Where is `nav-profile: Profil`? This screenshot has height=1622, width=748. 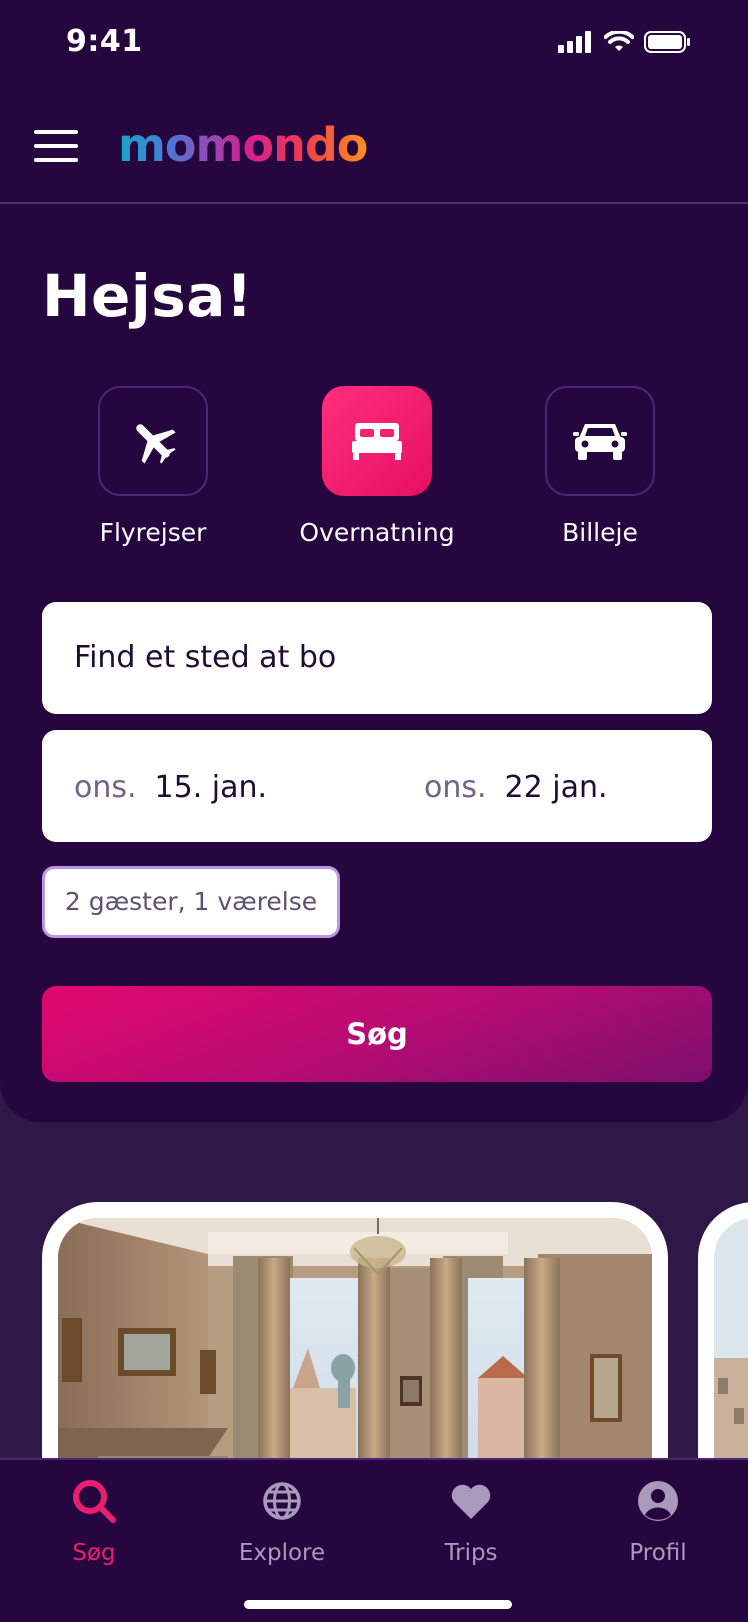
nav-profile: Profil is located at coordinates (658, 1521).